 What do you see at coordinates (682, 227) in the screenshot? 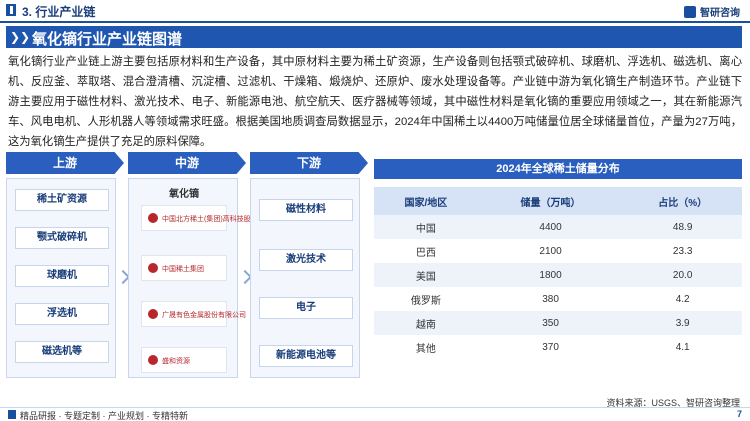
I see `table-cell: 48.9` at bounding box center [682, 227].